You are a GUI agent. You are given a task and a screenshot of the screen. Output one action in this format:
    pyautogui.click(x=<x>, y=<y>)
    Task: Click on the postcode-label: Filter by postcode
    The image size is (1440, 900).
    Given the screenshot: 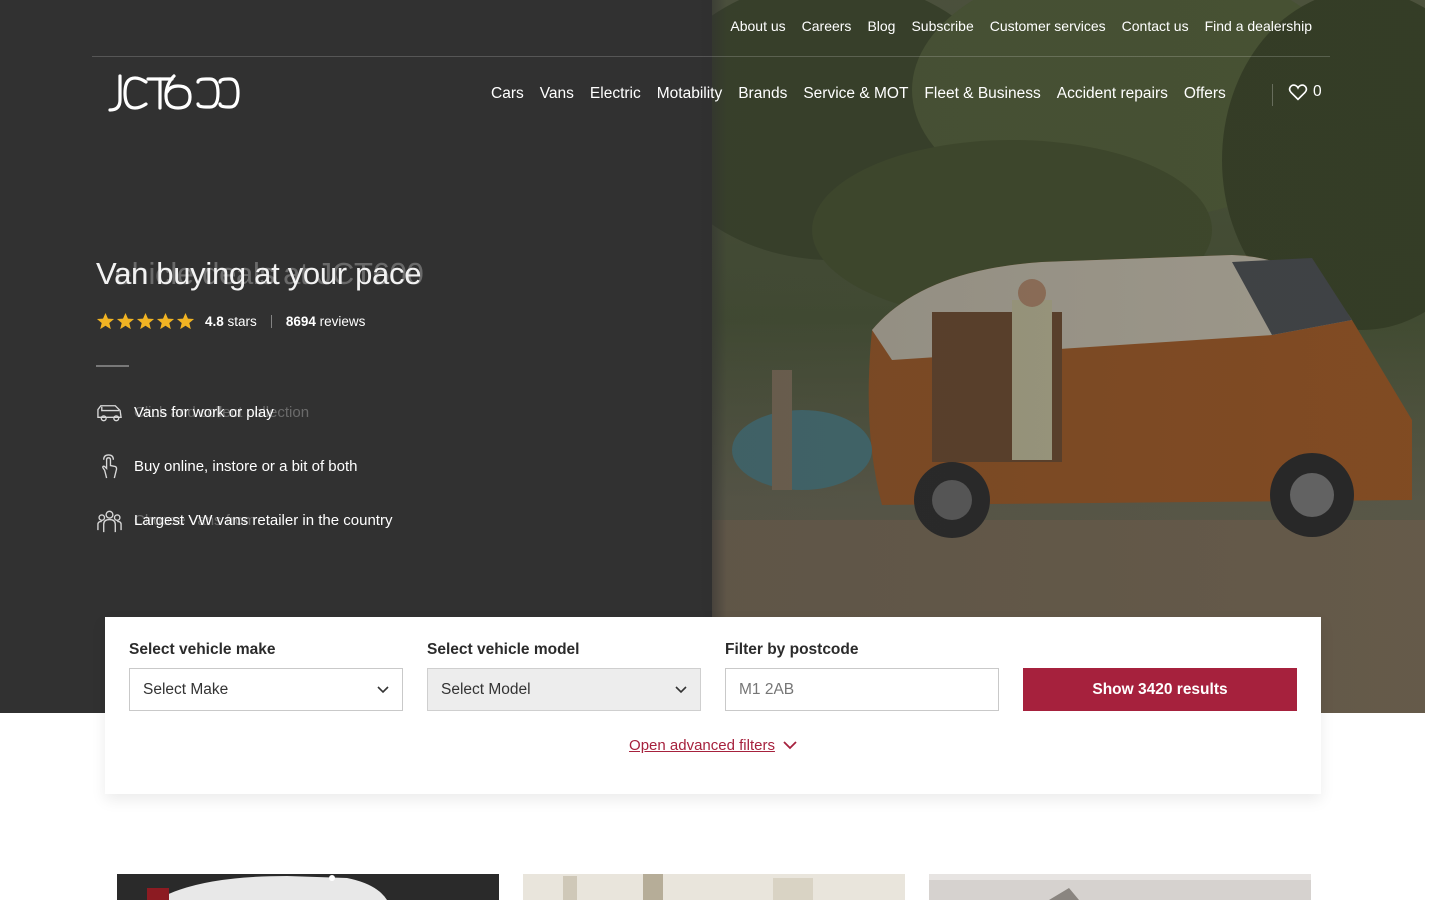 What is the action you would take?
    pyautogui.click(x=792, y=649)
    